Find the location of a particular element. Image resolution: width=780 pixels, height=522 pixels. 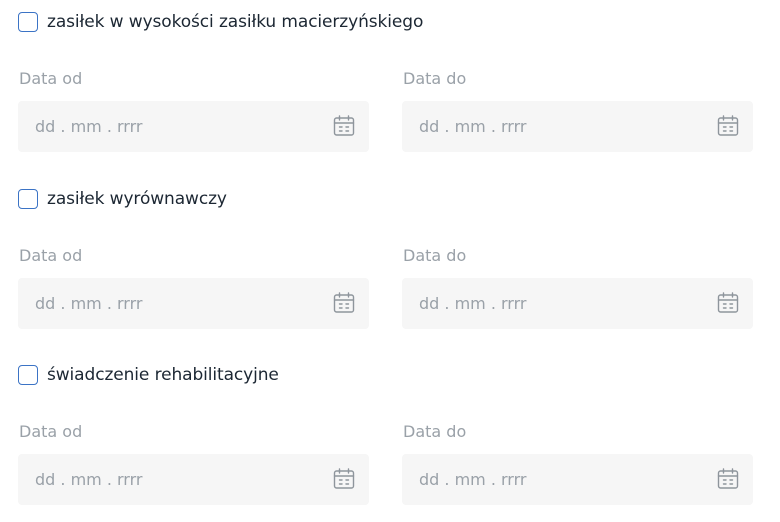

benefit-checkbox-label: zasiłek wyrównawczy is located at coordinates (137, 199).